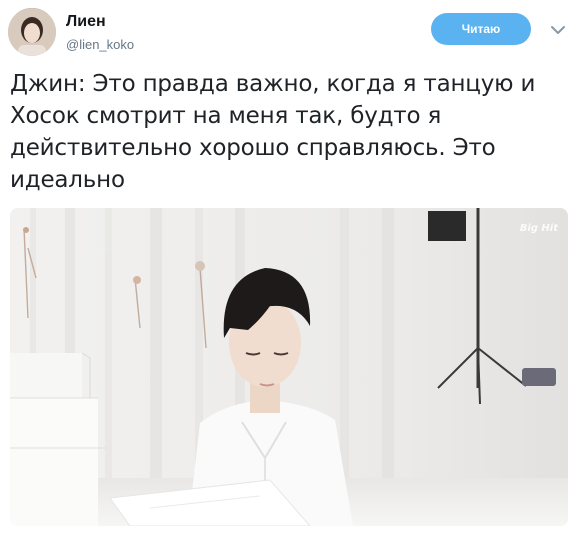 This screenshot has height=534, width=578. Describe the element at coordinates (558, 30) in the screenshot. I see `chevron-down-icon` at that location.